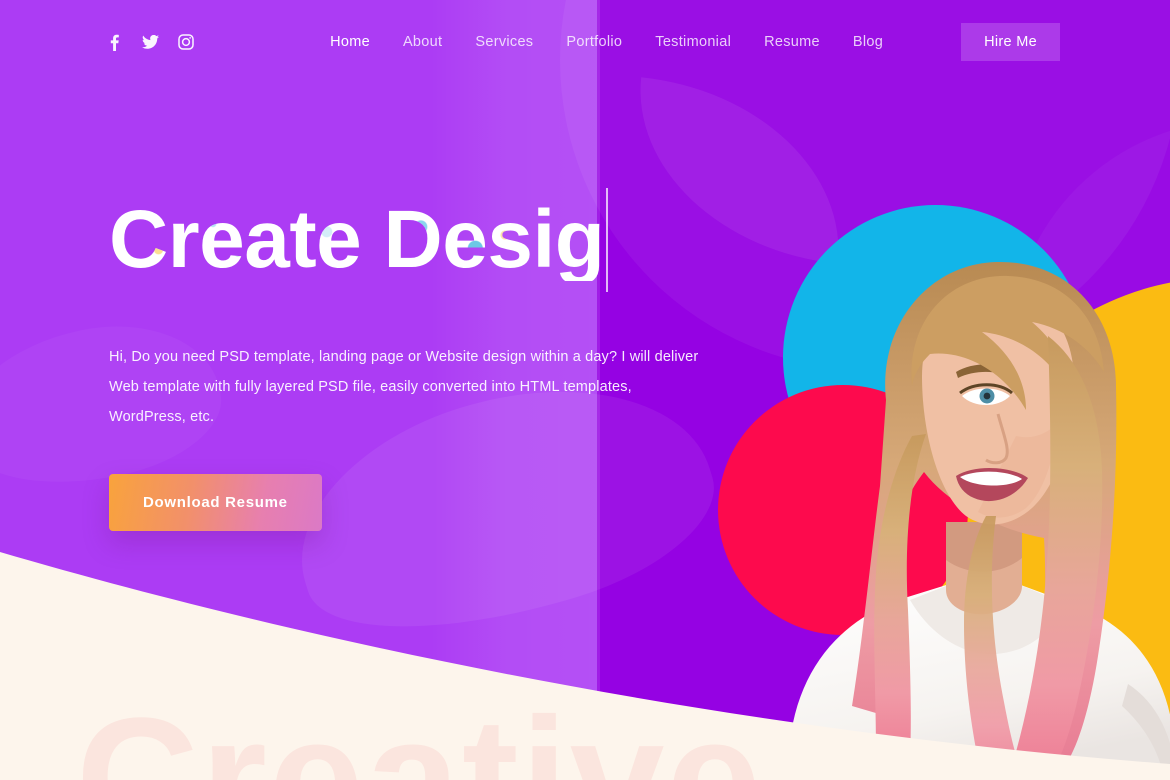  What do you see at coordinates (1010, 42) in the screenshot?
I see `hire-me-button: Hire Me` at bounding box center [1010, 42].